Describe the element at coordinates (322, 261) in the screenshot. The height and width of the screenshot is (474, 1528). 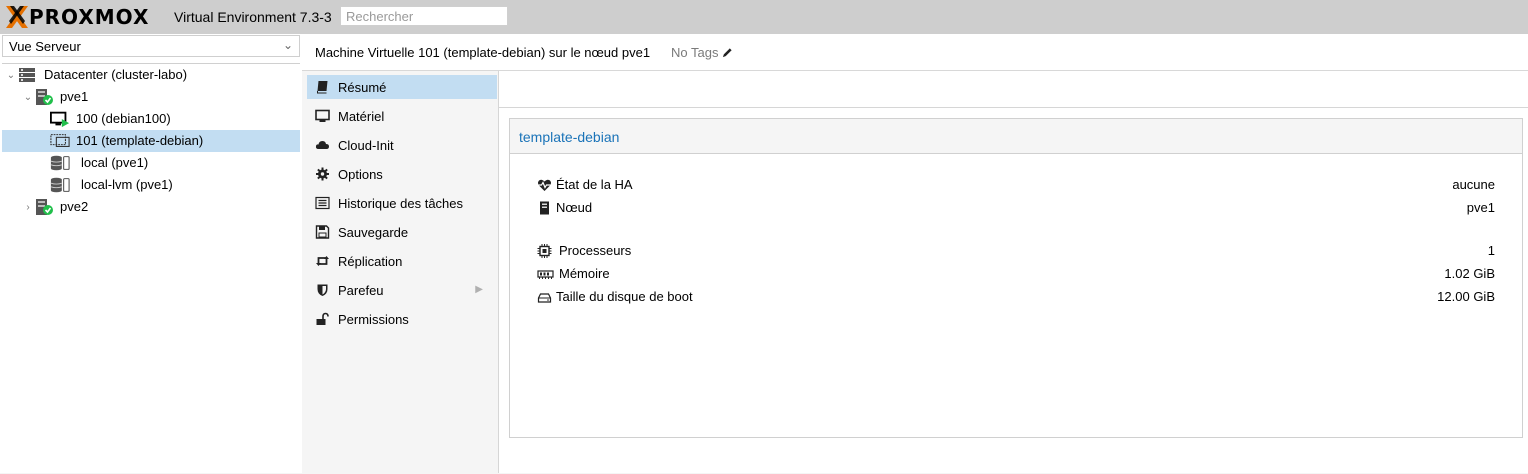
I see `retweet-icon` at that location.